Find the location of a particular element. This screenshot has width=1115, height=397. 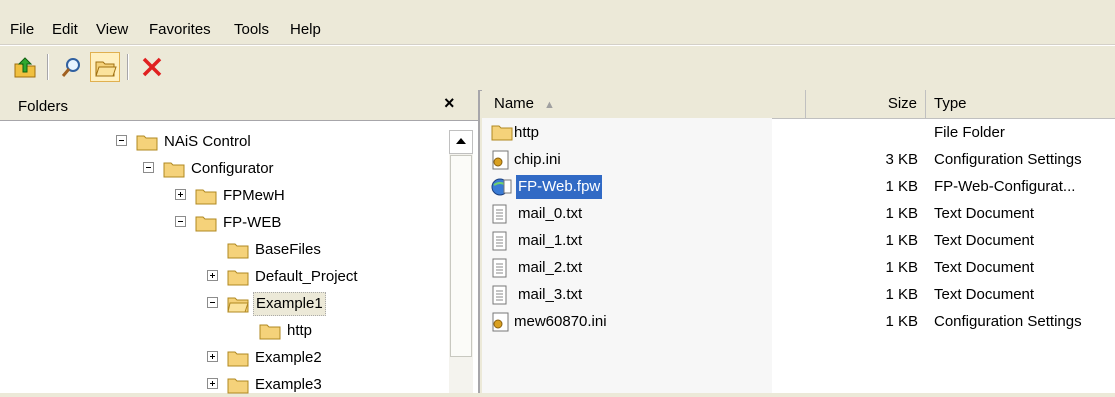

menu-view: View is located at coordinates (112, 30).